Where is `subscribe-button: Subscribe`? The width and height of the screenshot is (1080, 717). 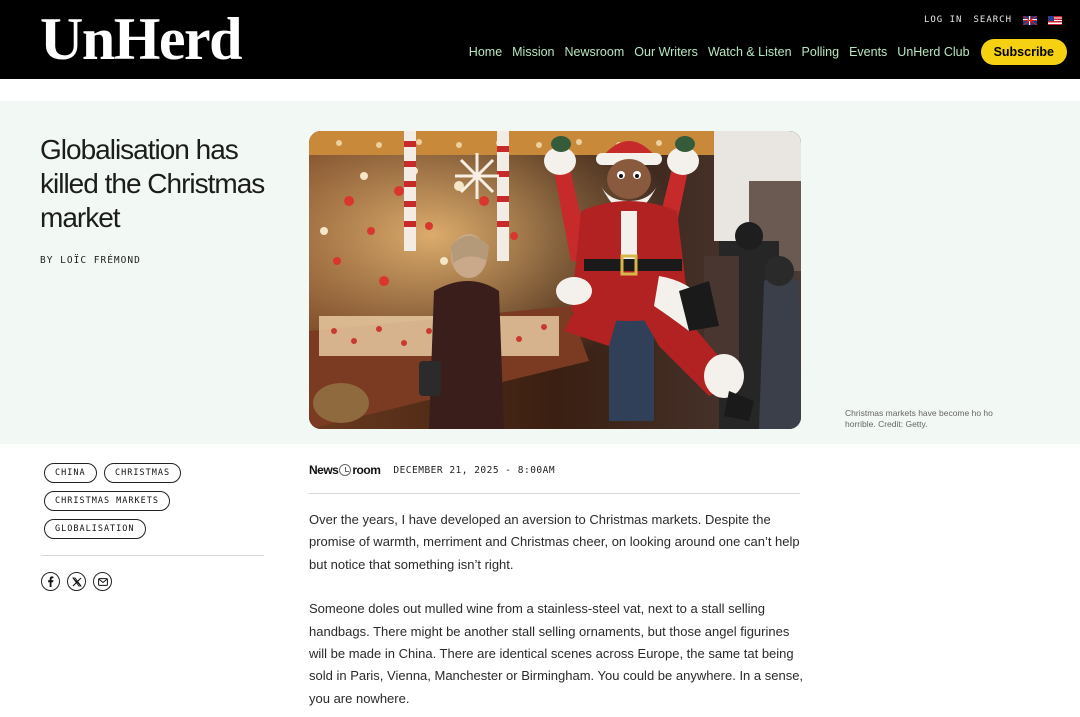 subscribe-button: Subscribe is located at coordinates (1023, 52).